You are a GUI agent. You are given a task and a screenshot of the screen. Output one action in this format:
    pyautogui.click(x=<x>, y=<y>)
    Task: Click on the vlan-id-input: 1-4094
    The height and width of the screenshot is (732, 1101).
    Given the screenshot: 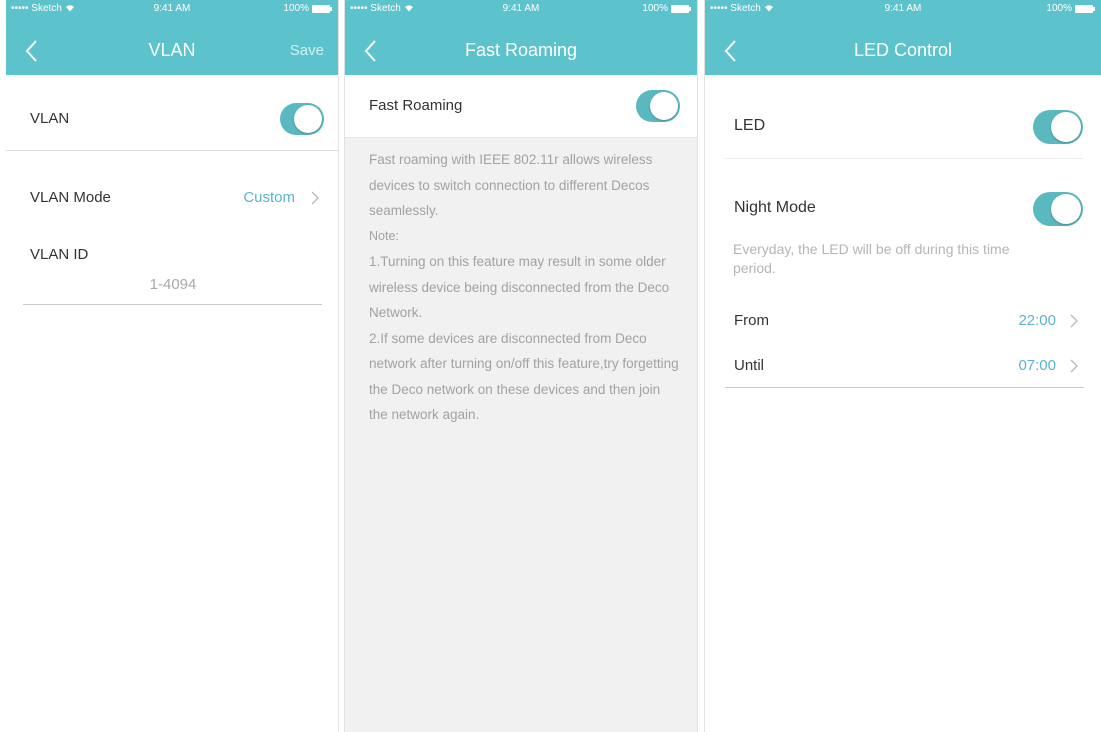 What is the action you would take?
    pyautogui.click(x=173, y=284)
    